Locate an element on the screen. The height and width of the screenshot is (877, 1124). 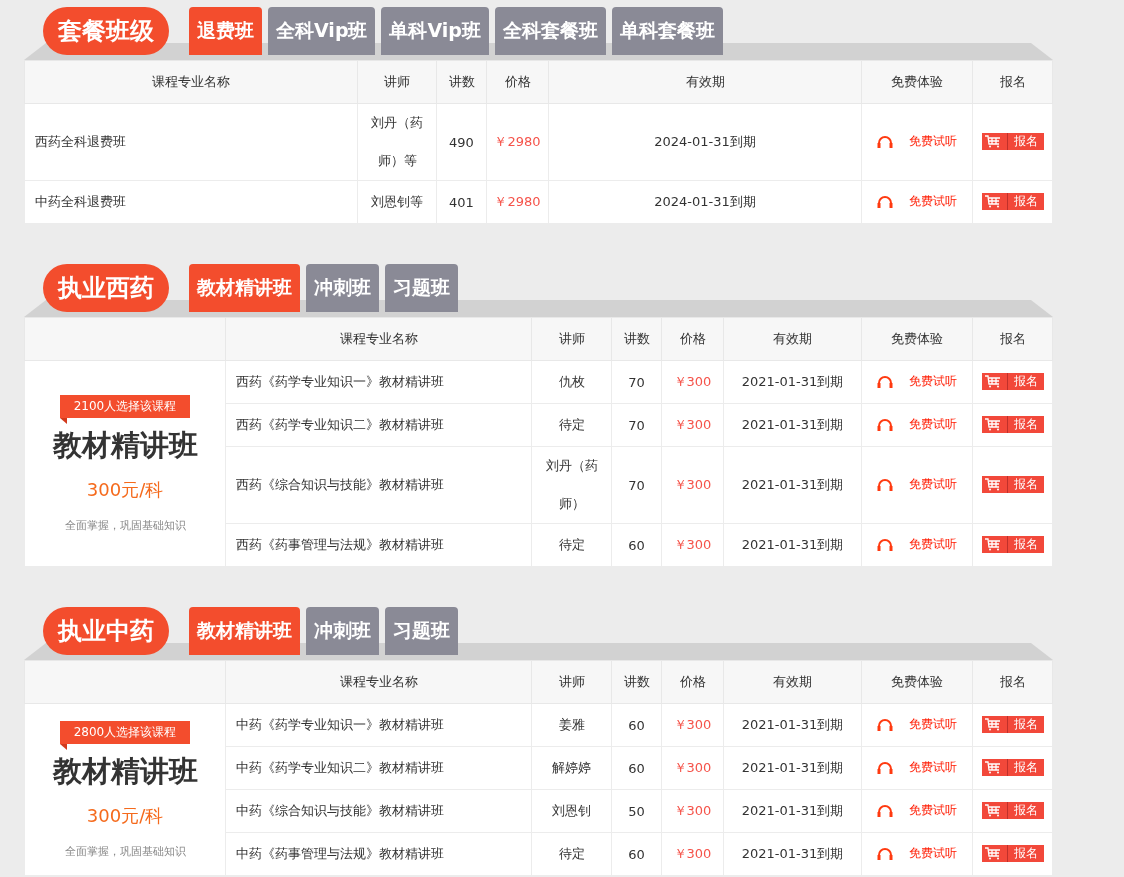
price-cell: ￥2980 is located at coordinates (517, 142).